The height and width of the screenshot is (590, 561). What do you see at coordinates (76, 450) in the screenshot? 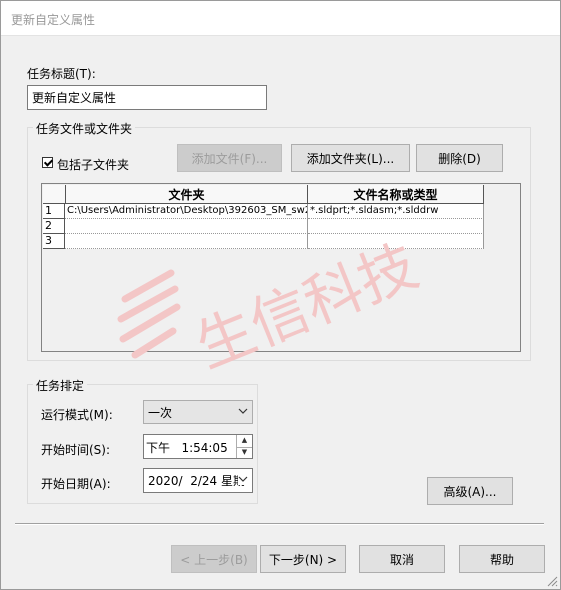
I see `start-time-label: 开始时间(S):` at bounding box center [76, 450].